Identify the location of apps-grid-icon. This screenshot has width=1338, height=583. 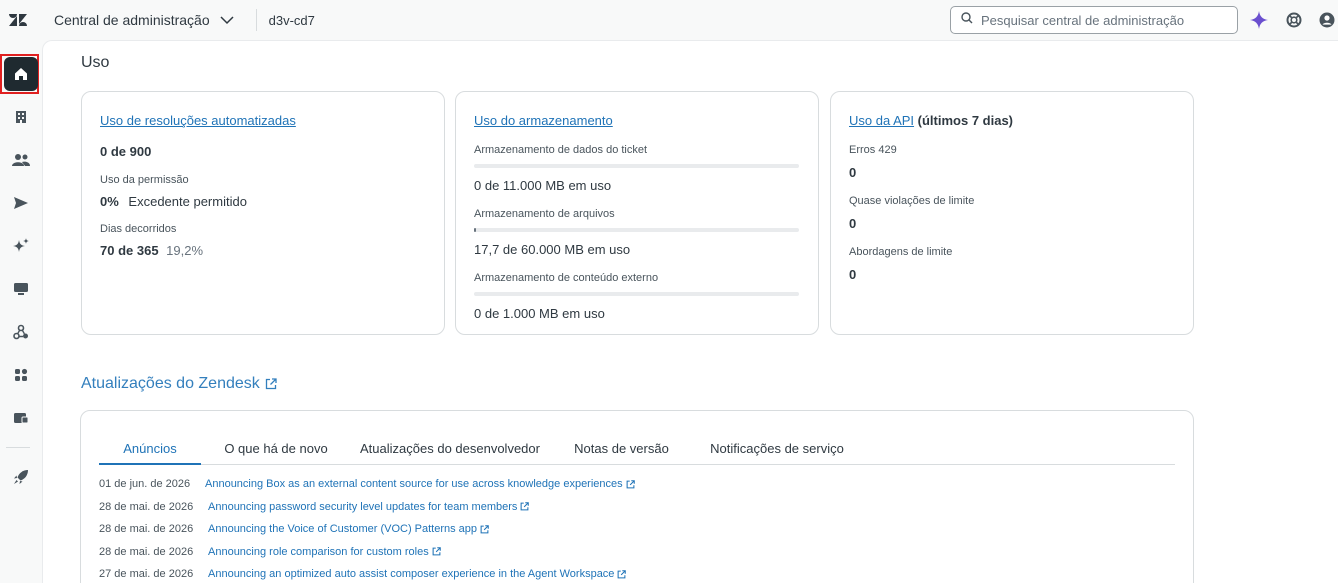
(21, 374).